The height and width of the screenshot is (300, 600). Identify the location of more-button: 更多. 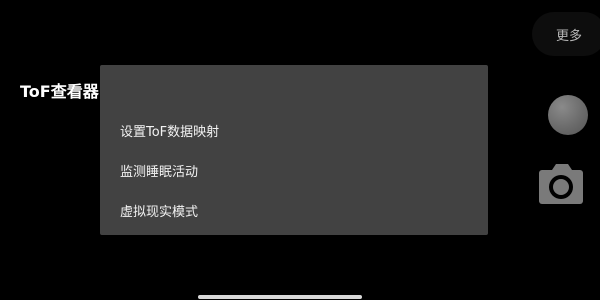
(566, 34).